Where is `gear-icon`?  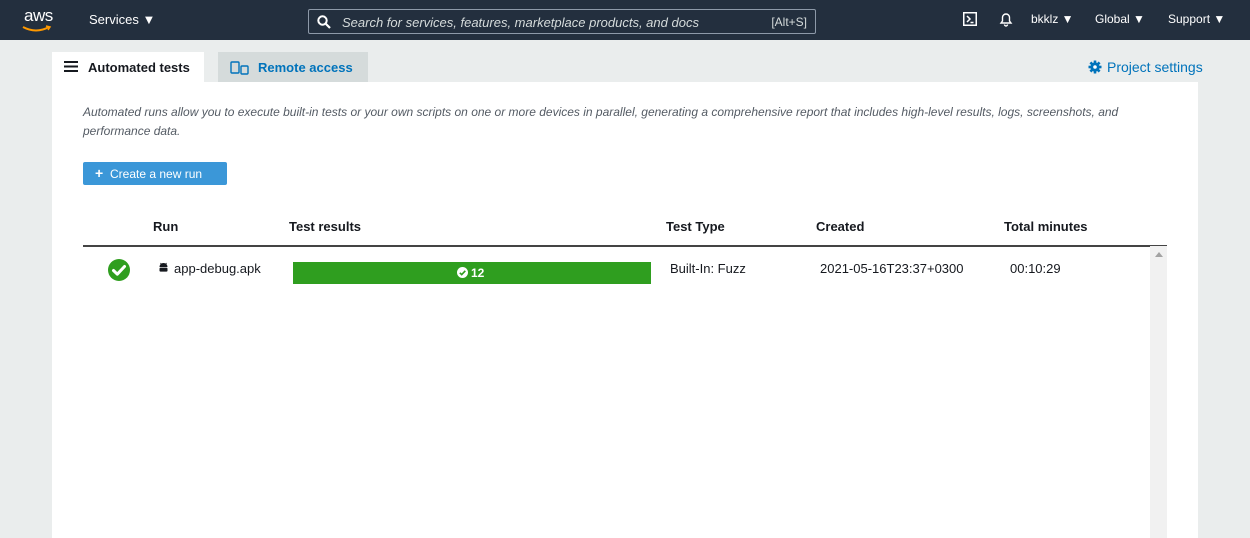 gear-icon is located at coordinates (1095, 67).